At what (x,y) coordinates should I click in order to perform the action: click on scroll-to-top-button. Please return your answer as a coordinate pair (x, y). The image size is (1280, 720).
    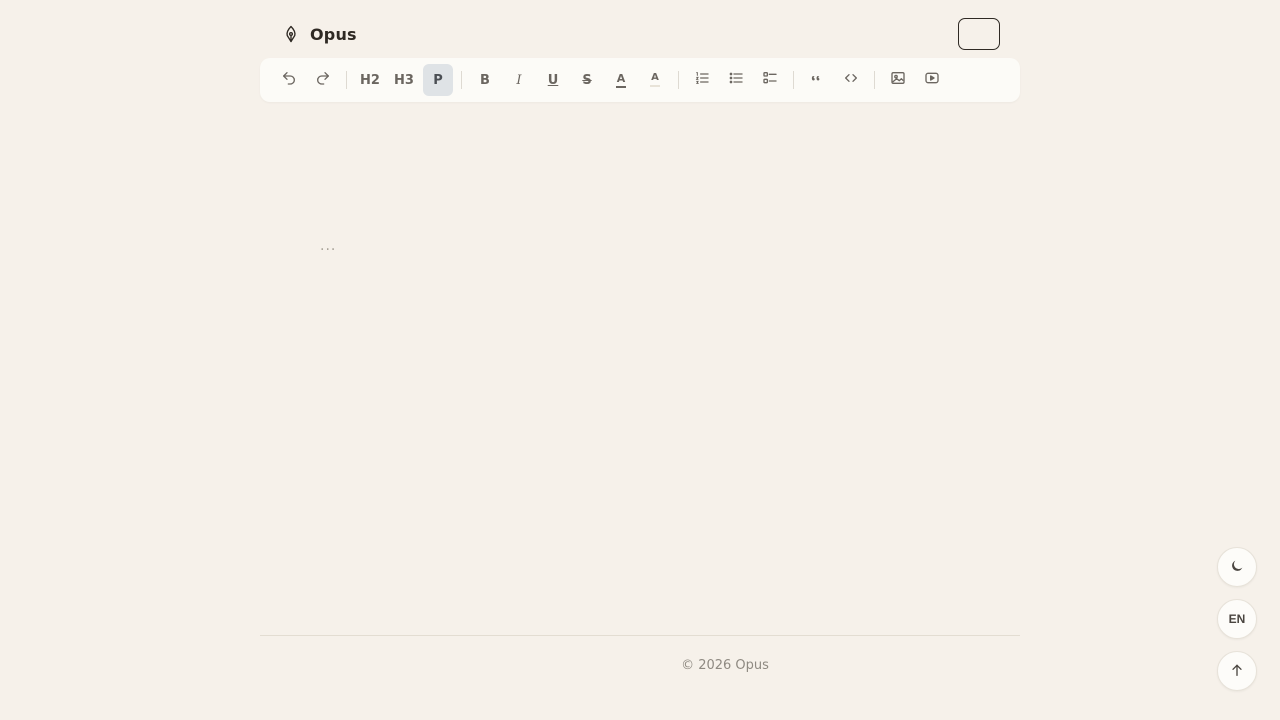
    Looking at the image, I should click on (1237, 671).